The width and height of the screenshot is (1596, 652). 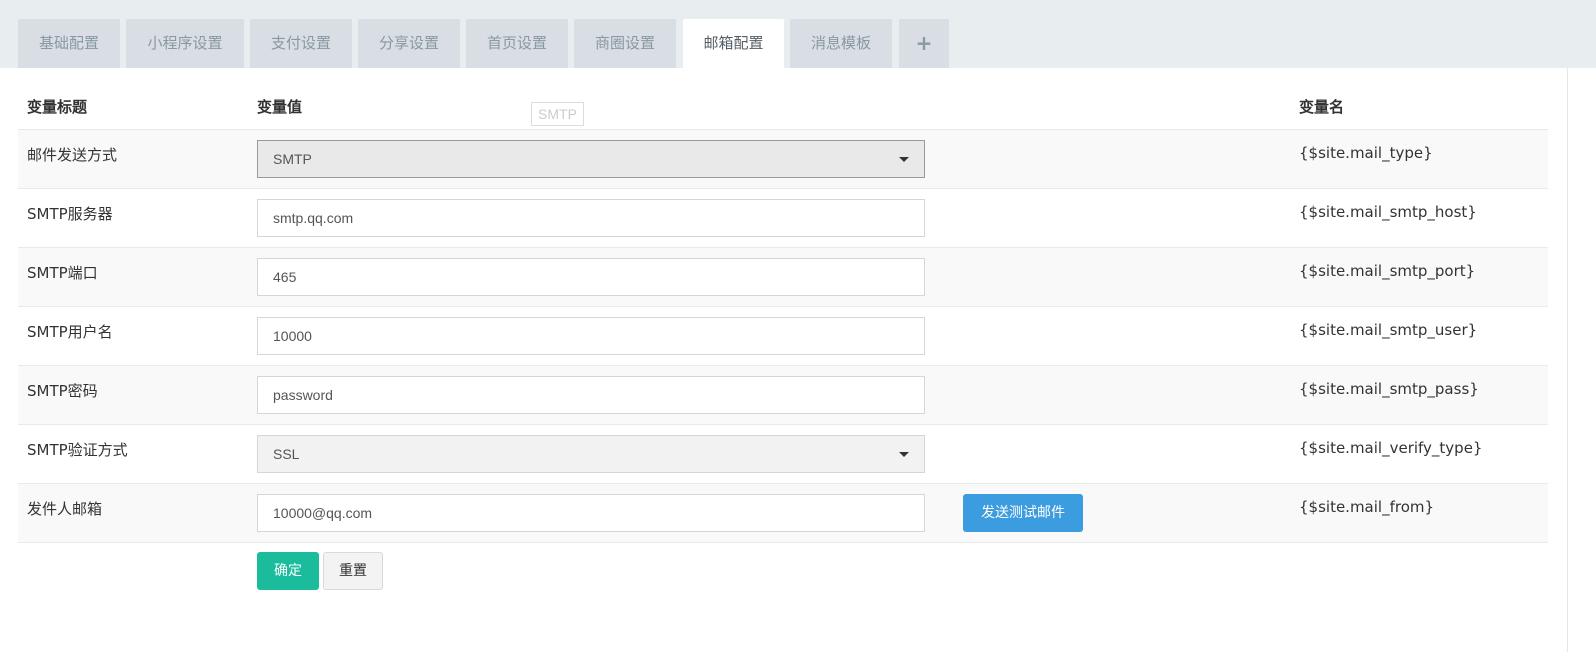 I want to click on header-name: 变量名, so click(x=1322, y=107).